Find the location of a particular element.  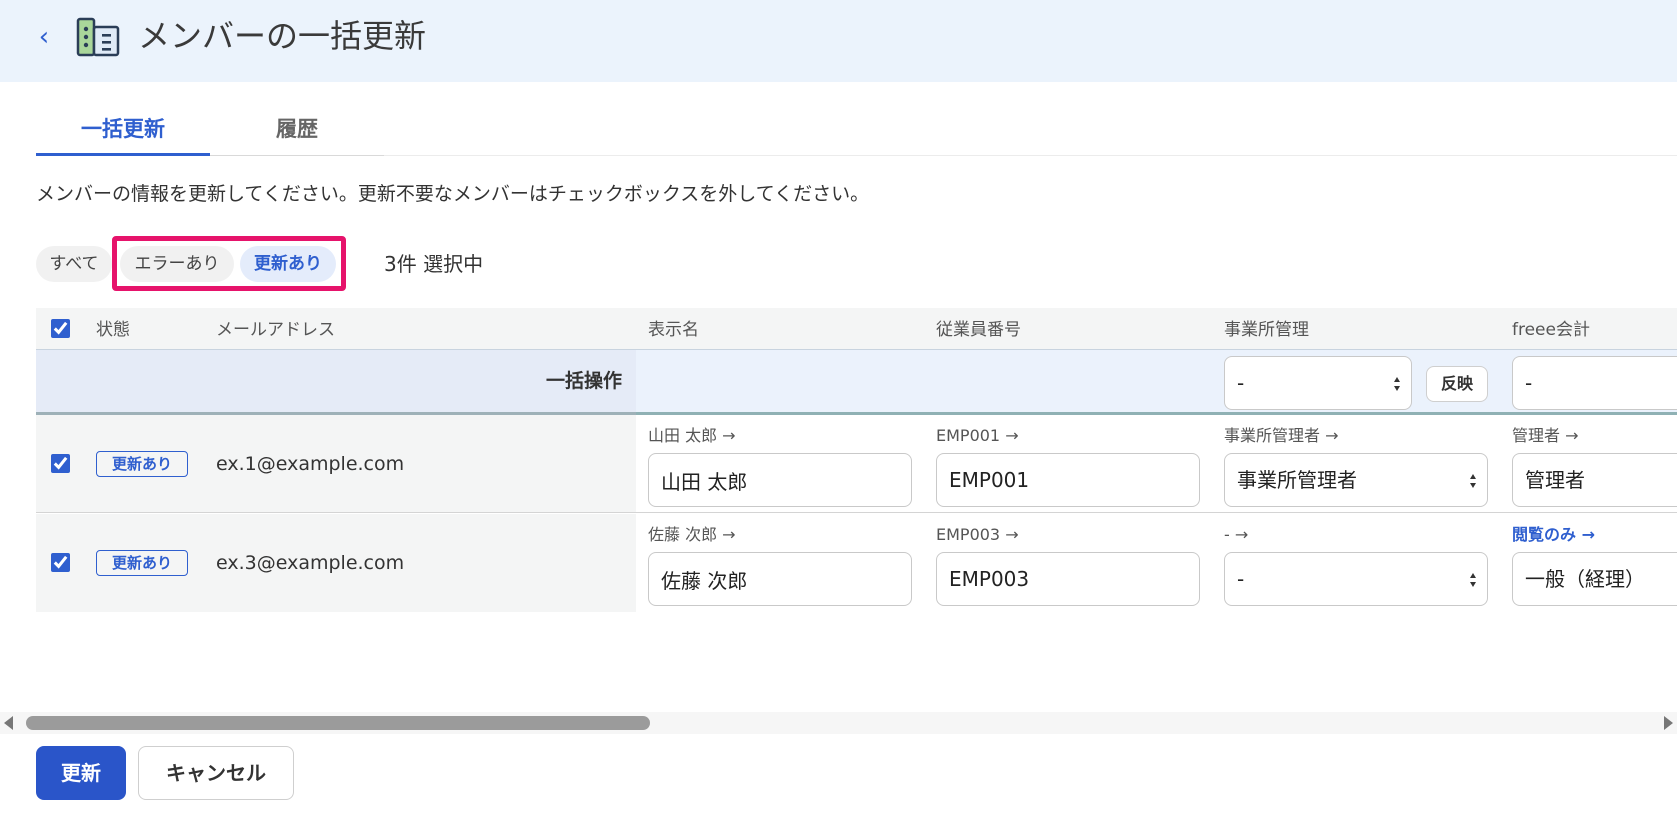

freee-role-select: 一般（経理） is located at coordinates (1594, 579).